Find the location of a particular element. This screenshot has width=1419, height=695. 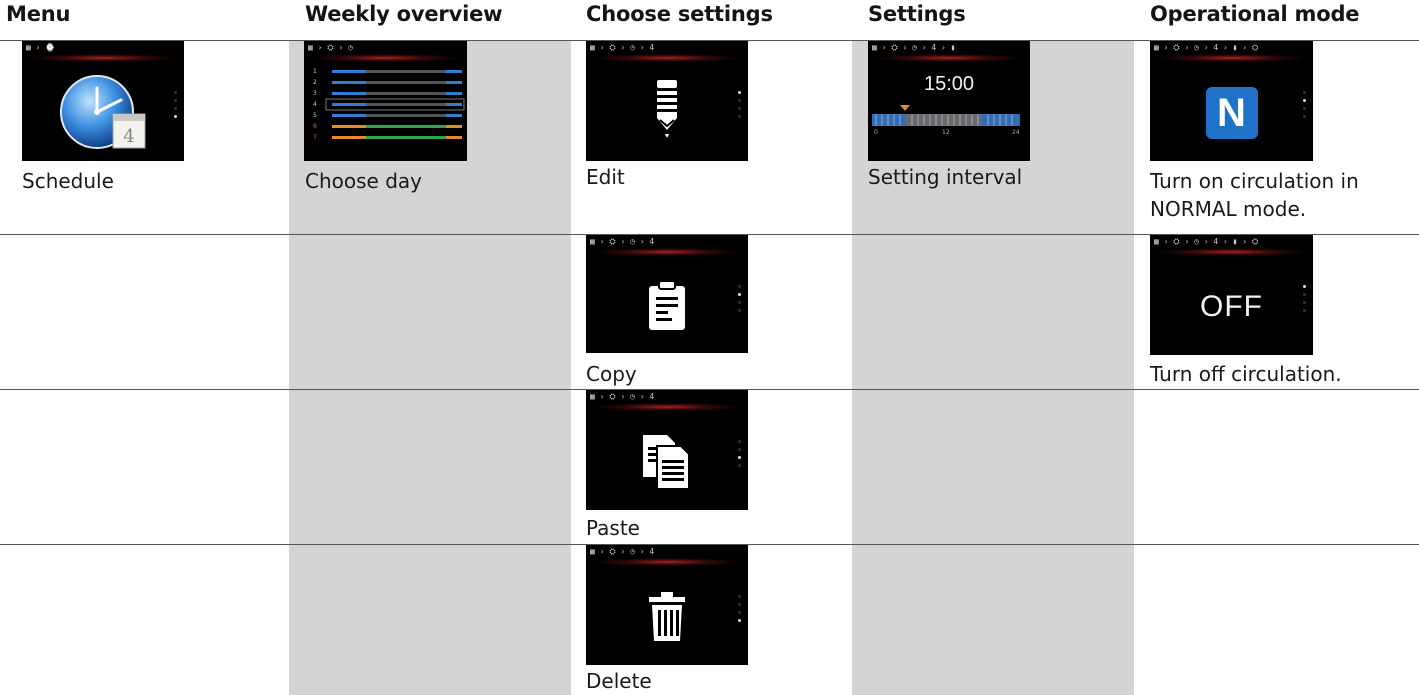

header-menu: Menu is located at coordinates (38, 14).